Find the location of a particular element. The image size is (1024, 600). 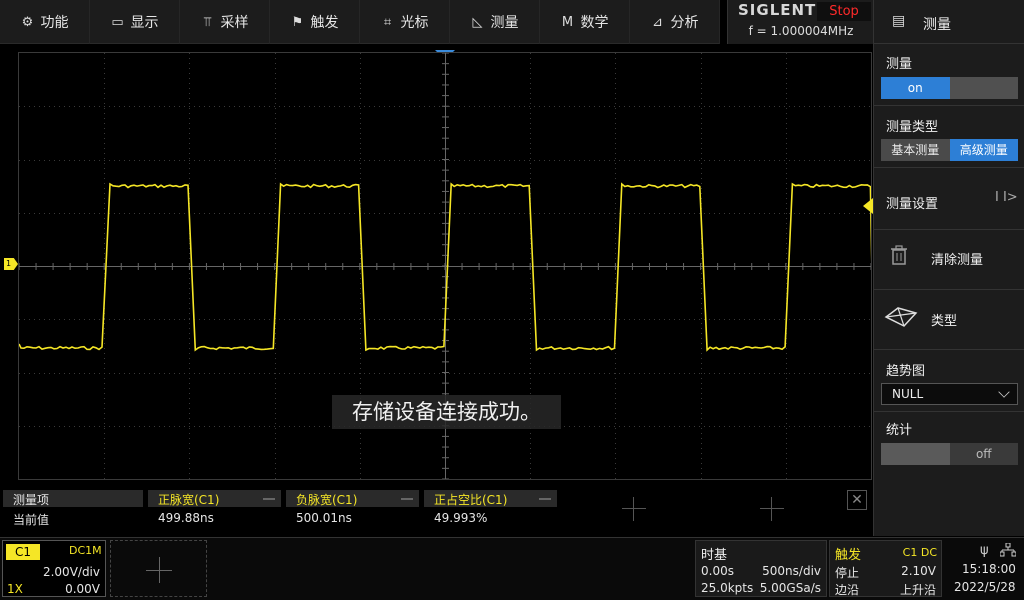

ch1-offset-marker: 1 is located at coordinates (11, 264).